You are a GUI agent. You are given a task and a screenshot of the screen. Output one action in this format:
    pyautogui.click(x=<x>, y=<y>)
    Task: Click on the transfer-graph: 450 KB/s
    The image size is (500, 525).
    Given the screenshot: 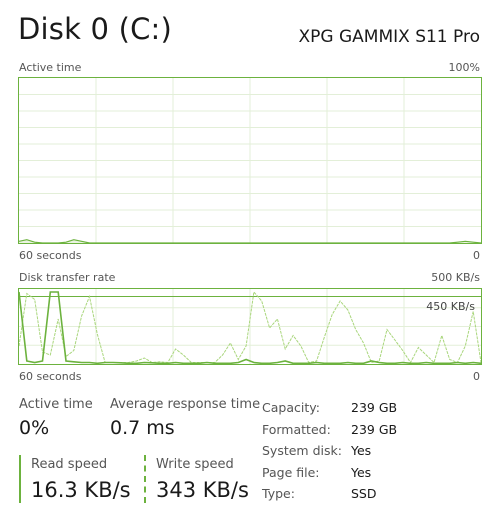 What is the action you would take?
    pyautogui.click(x=250, y=326)
    